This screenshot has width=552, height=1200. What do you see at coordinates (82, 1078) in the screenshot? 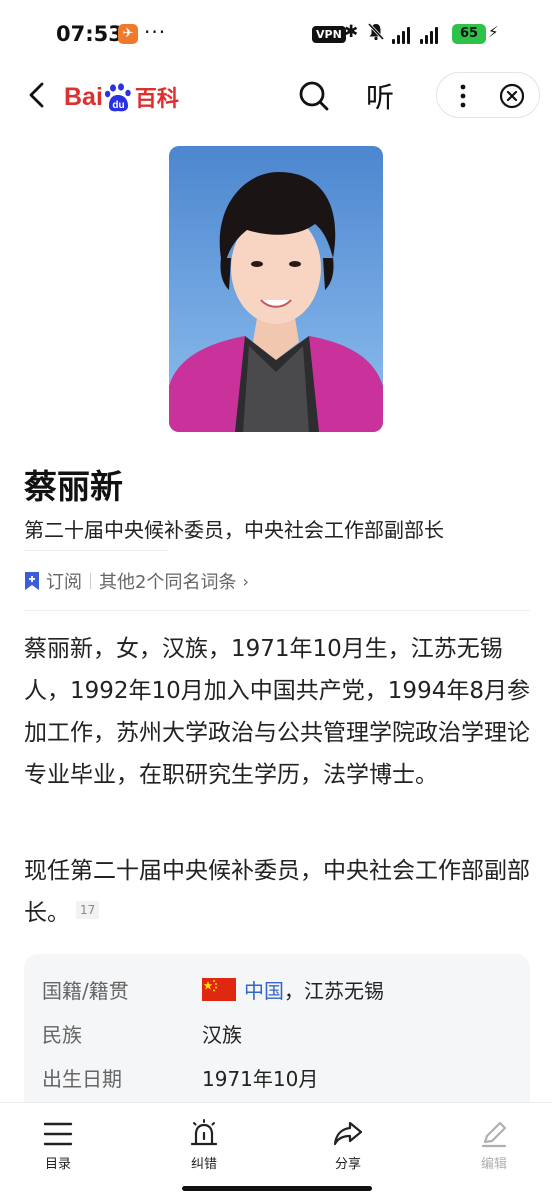
I see `info-key: 出生日期` at bounding box center [82, 1078].